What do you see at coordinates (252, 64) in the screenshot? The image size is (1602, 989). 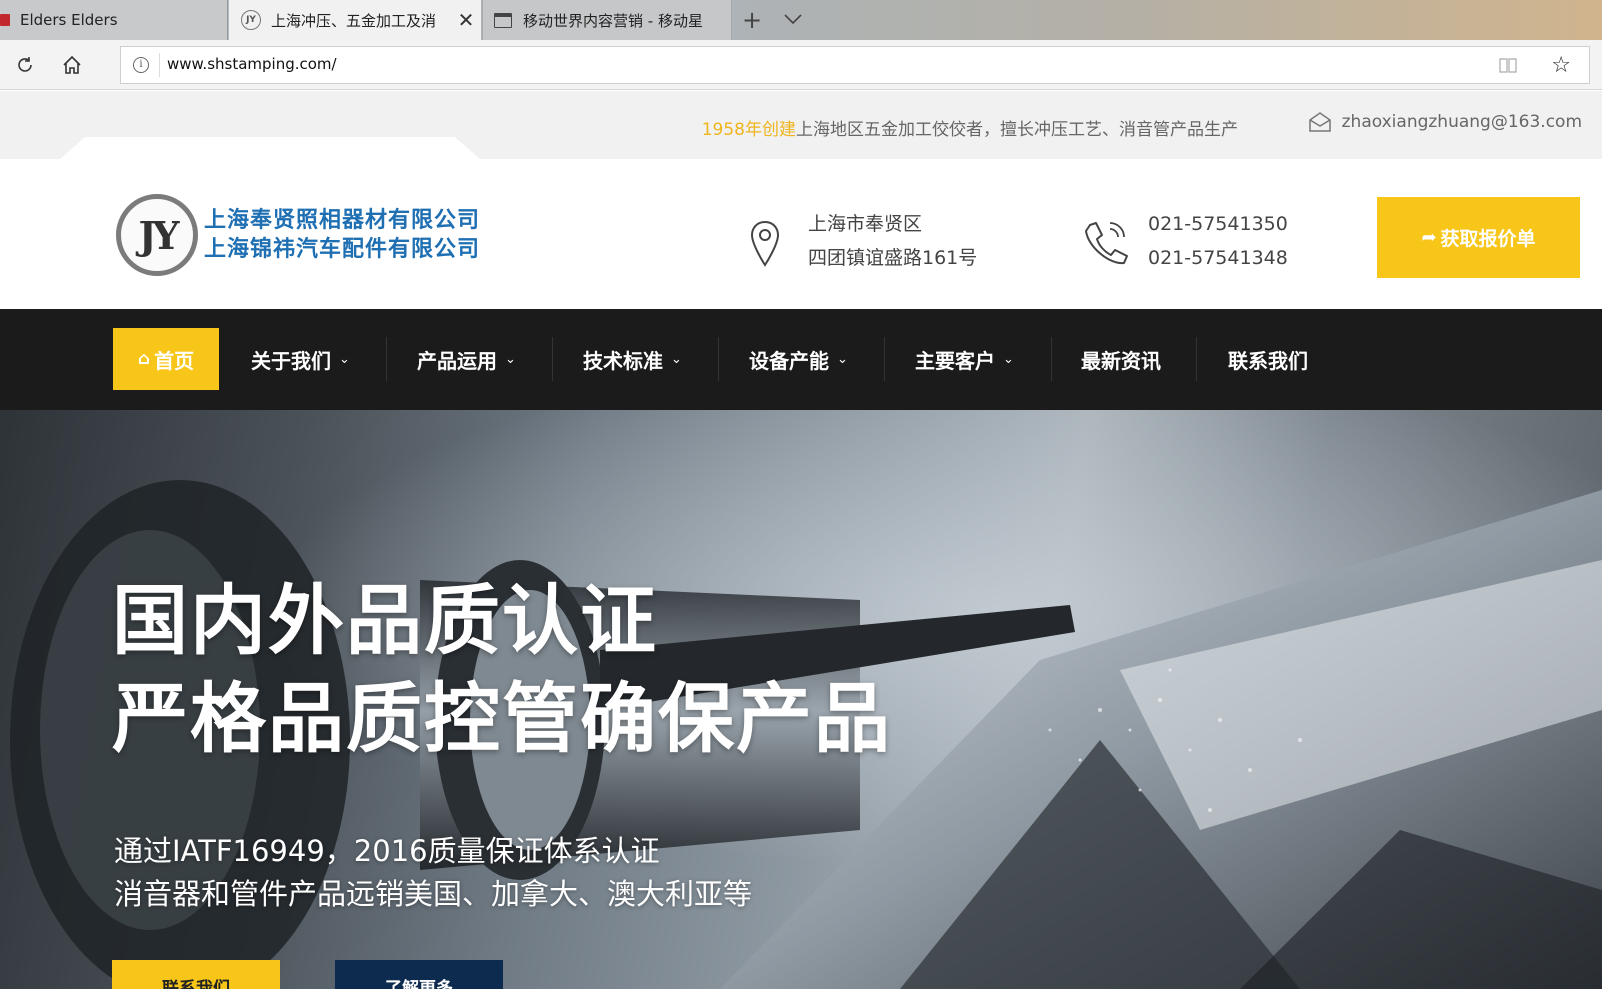 I see `url-text: www.shstamping.com/` at bounding box center [252, 64].